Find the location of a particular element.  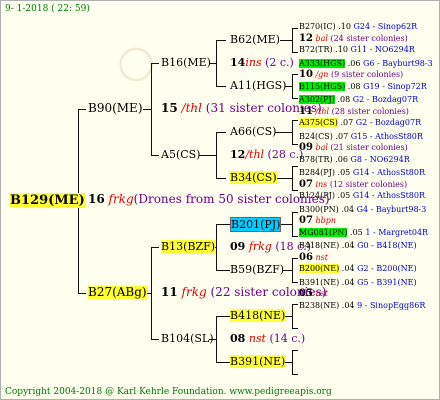

drone-text: (2 c.) is located at coordinates (279, 62).